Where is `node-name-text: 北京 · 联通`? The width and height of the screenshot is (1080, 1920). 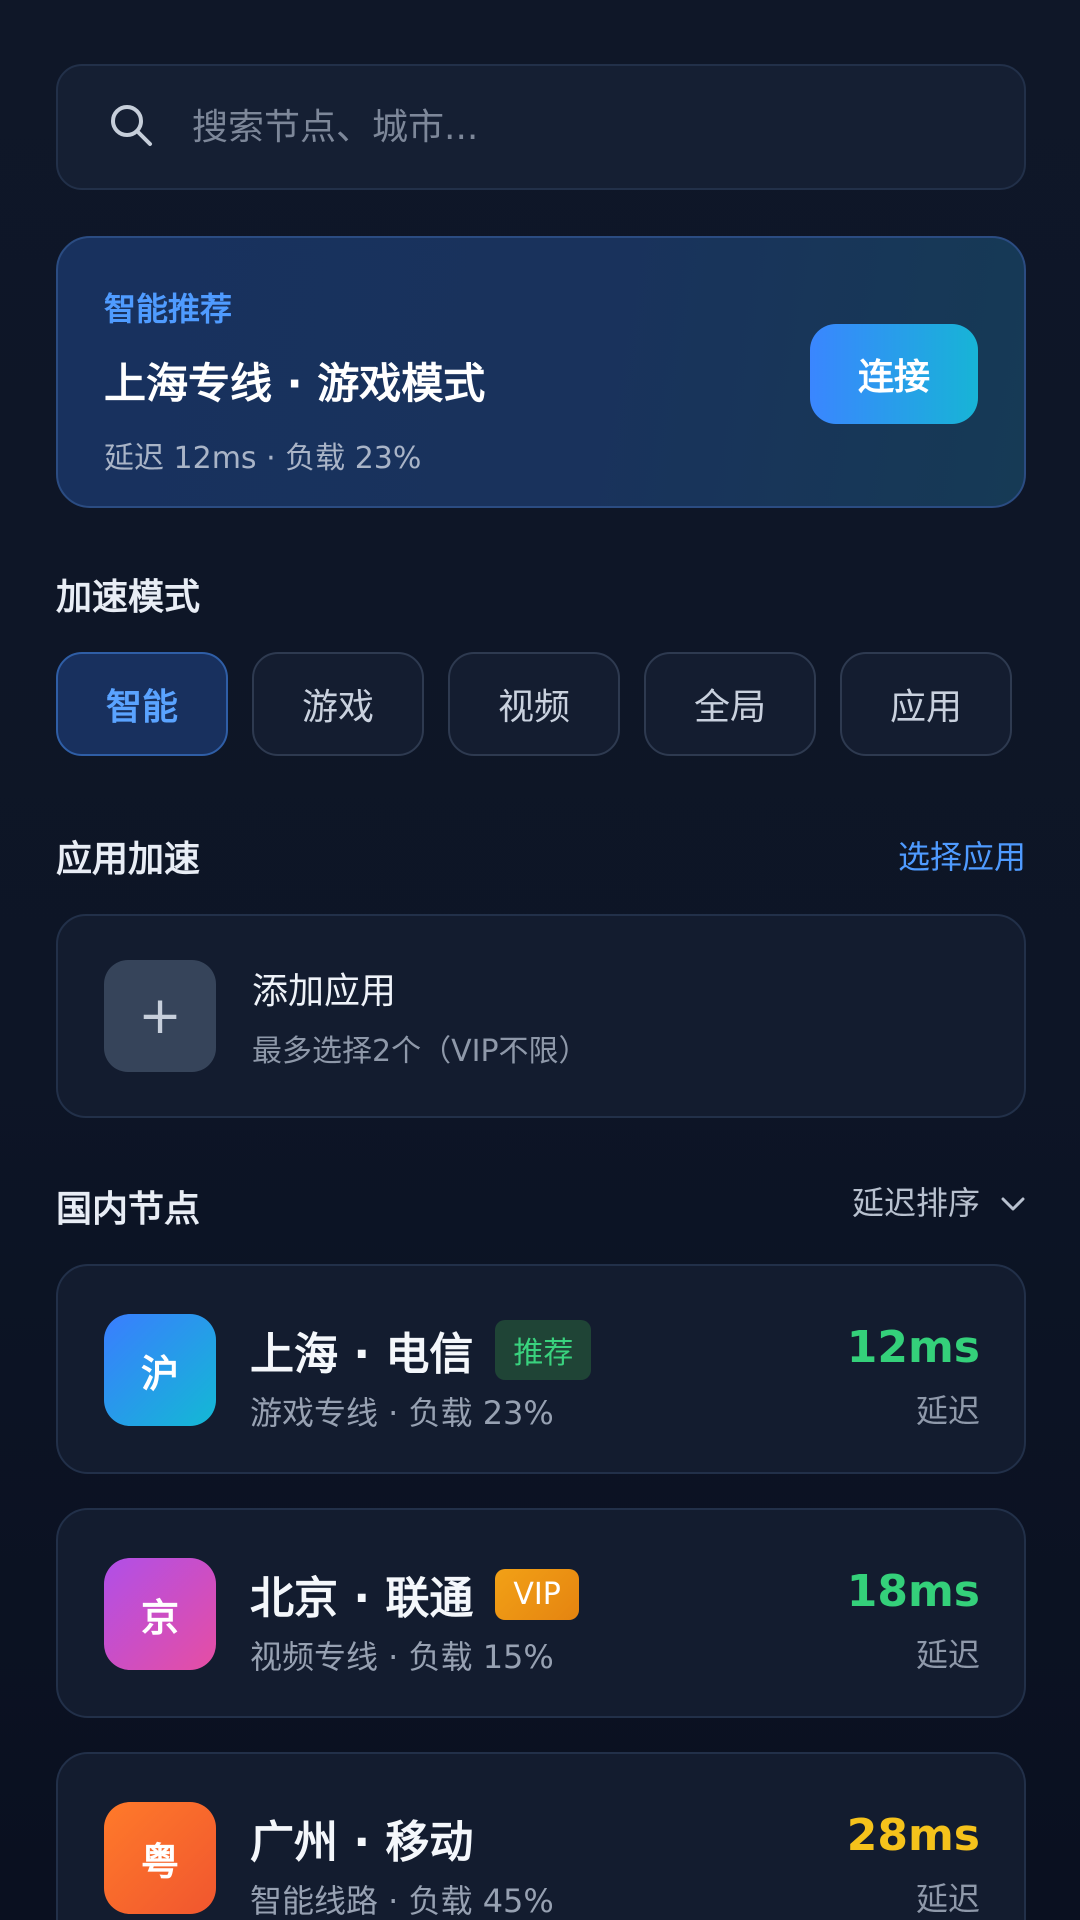 node-name-text: 北京 · 联通 is located at coordinates (362, 1598).